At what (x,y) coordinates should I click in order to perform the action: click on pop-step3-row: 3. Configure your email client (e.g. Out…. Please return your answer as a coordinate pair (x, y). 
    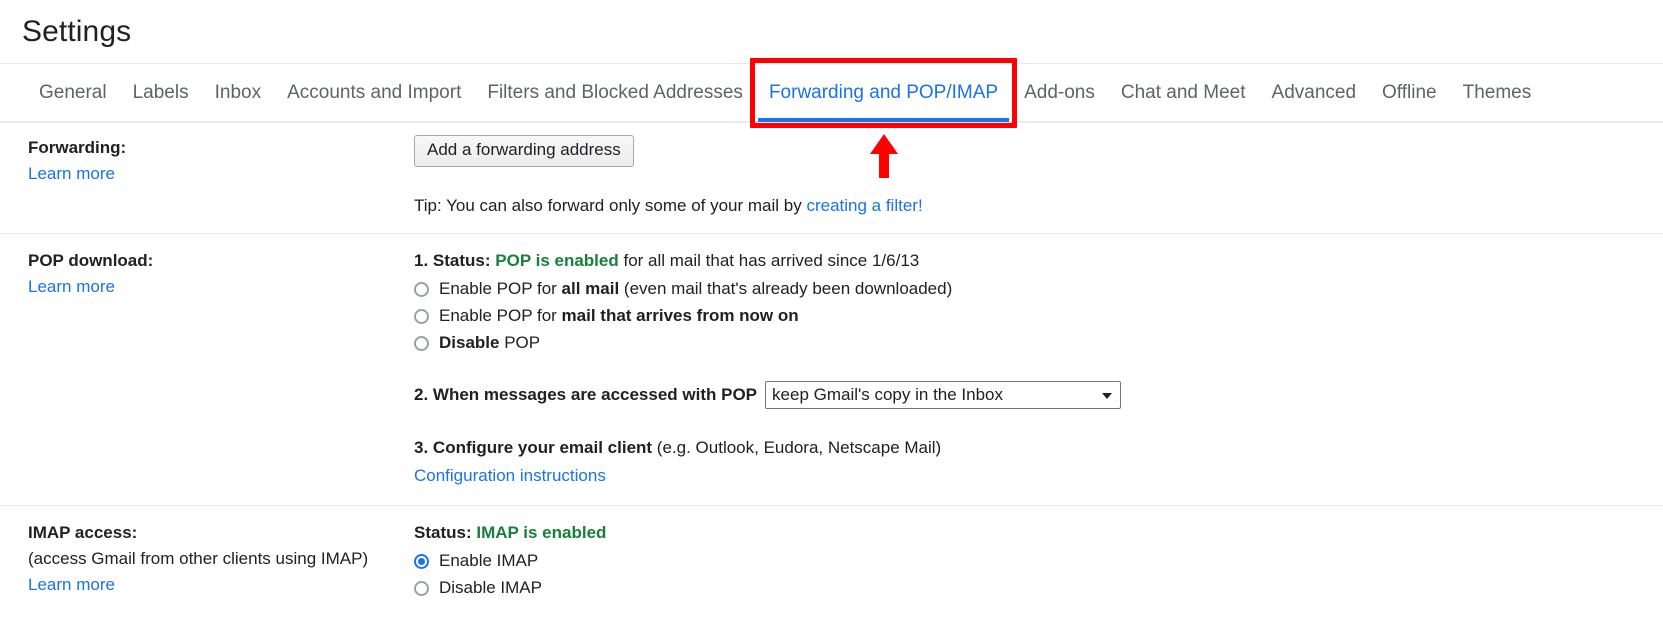
    Looking at the image, I should click on (1030, 448).